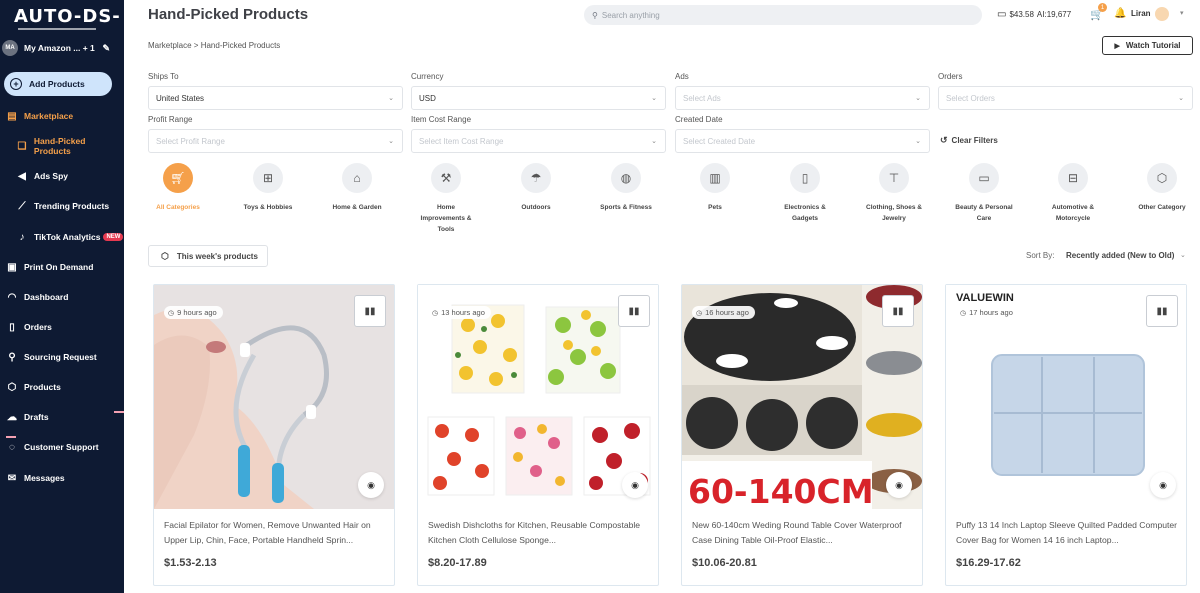 The image size is (1200, 593). Describe the element at coordinates (894, 193) in the screenshot. I see `category-clothing: ⊤ Clothing, Shoes & Jewelry` at that location.